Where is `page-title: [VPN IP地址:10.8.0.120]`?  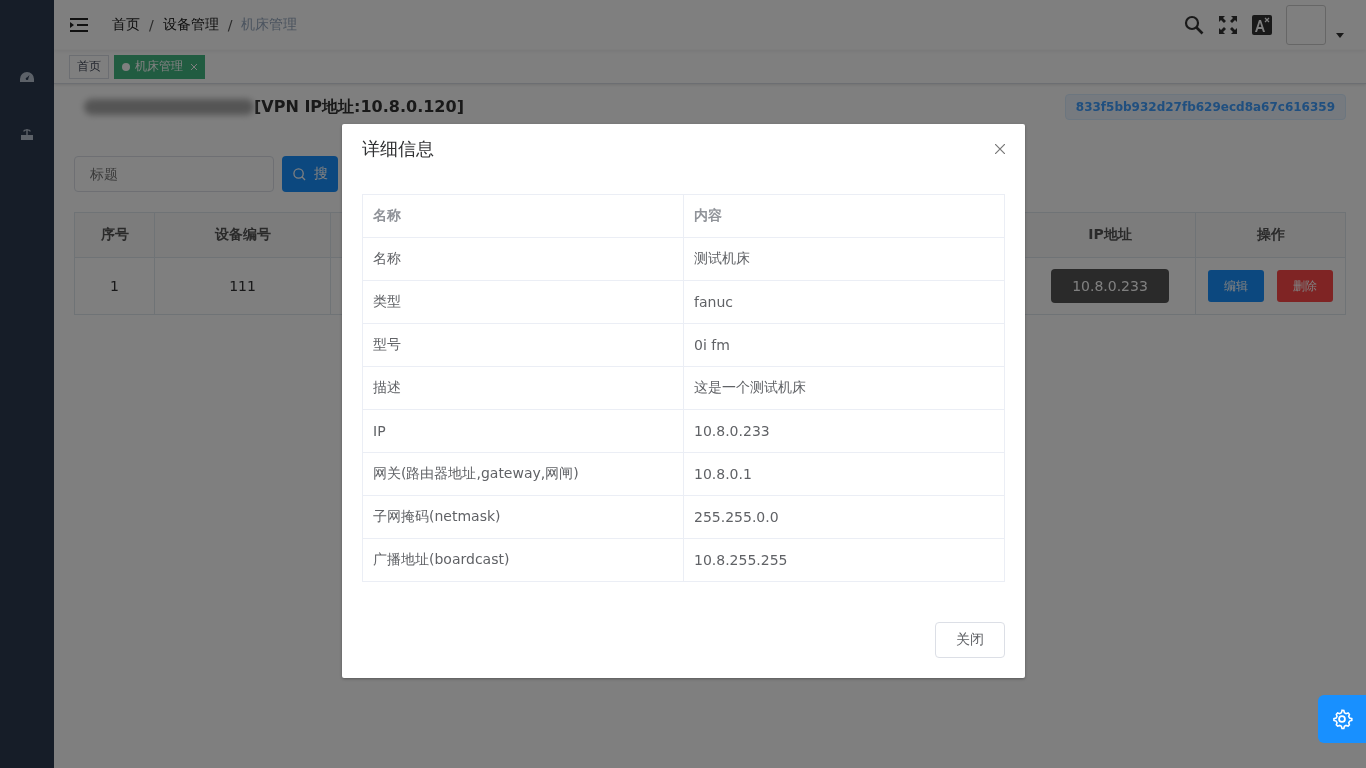
page-title: [VPN IP地址:10.8.0.120] is located at coordinates (359, 107).